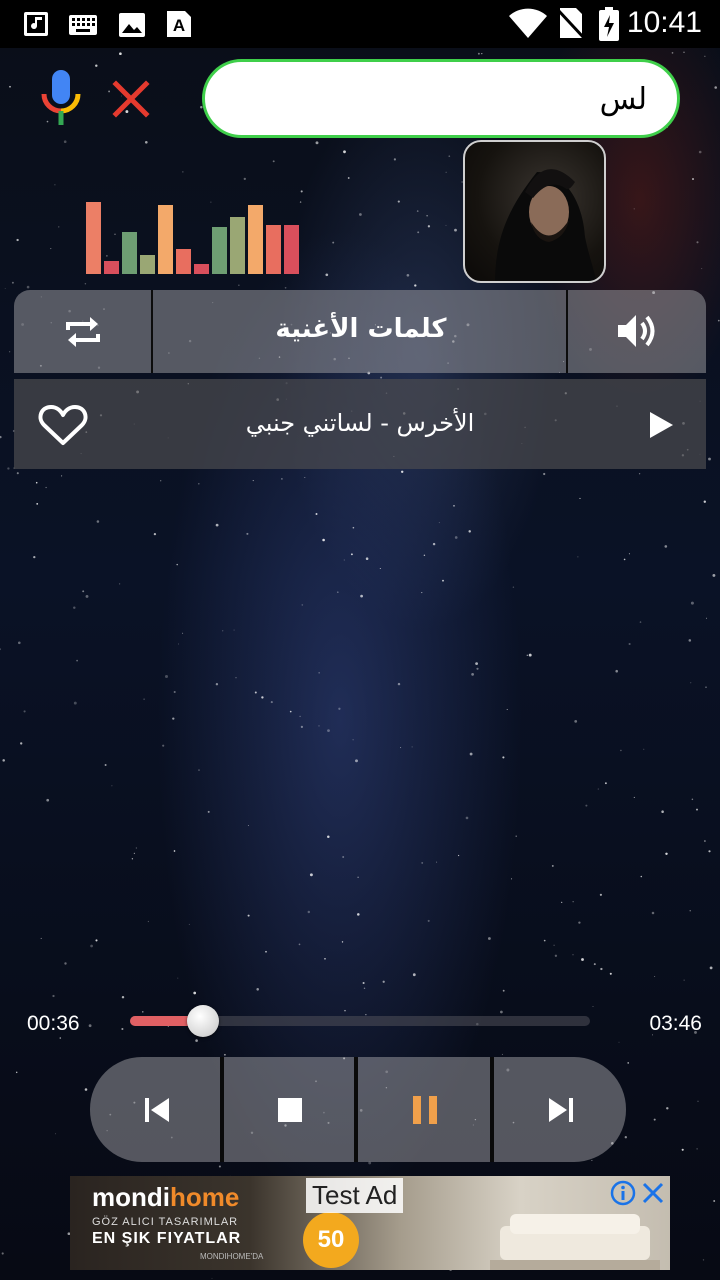 The width and height of the screenshot is (720, 1280). I want to click on stop-button, so click(289, 1109).